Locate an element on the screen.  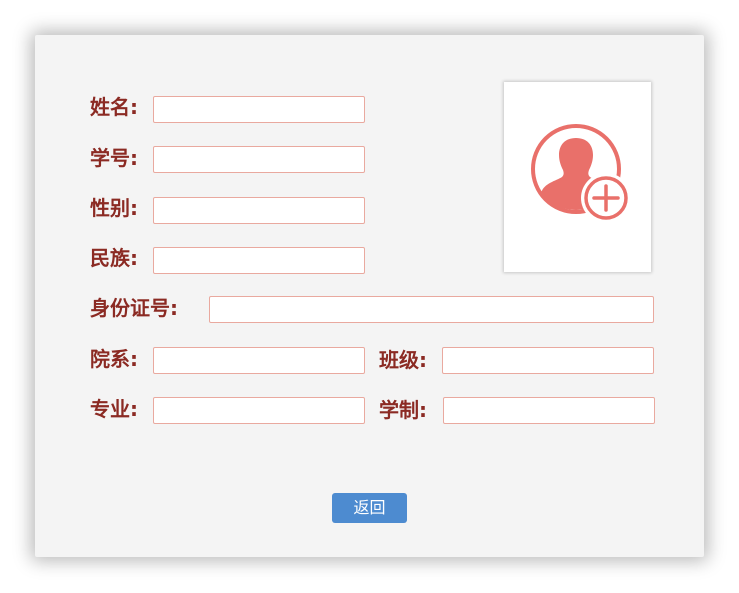
major-label: 专业: is located at coordinates (114, 409).